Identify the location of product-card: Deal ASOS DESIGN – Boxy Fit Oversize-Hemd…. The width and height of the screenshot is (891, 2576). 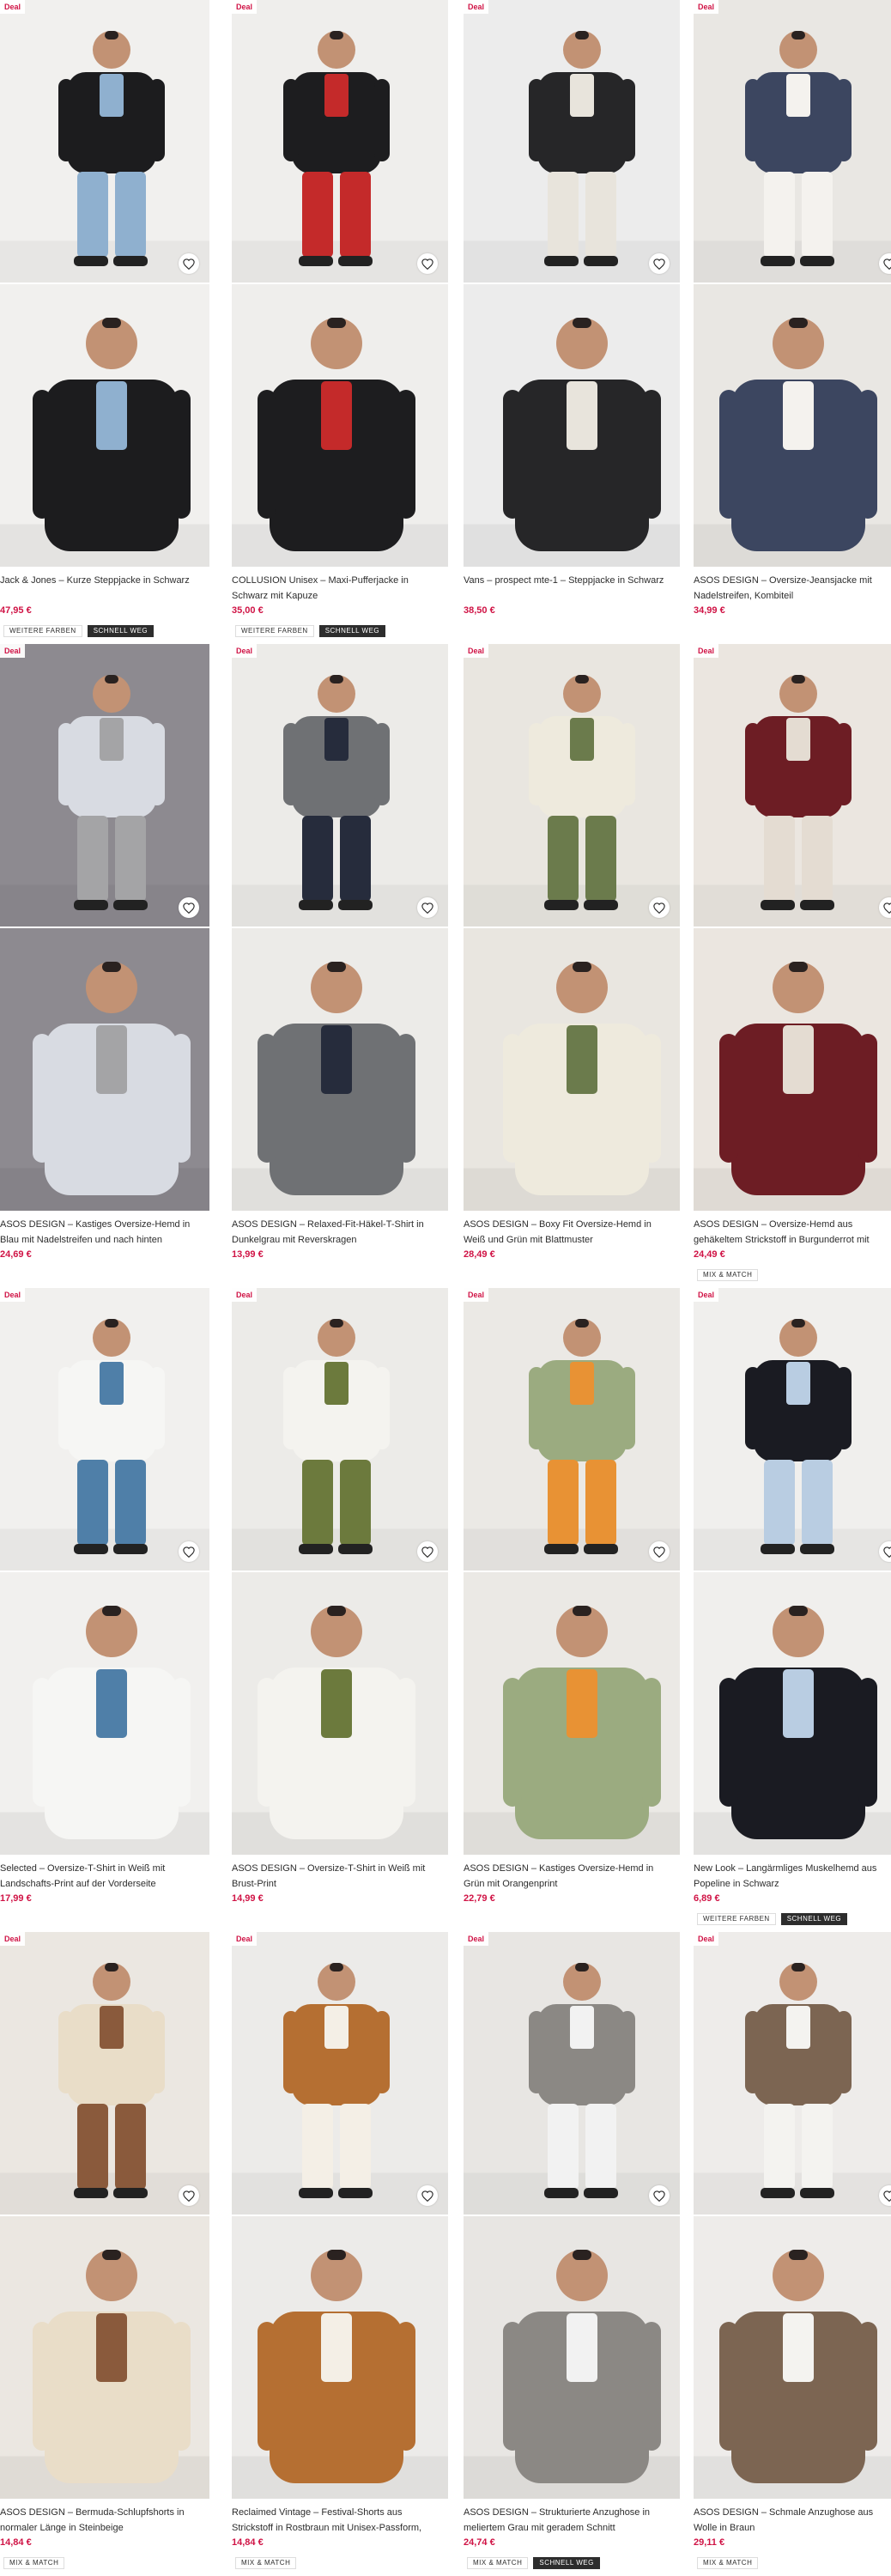
(572, 962).